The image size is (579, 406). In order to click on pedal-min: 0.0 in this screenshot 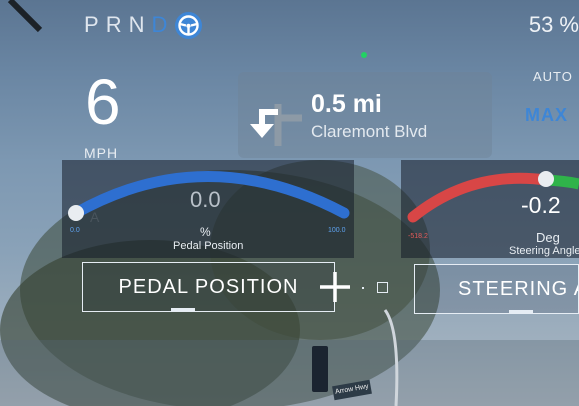, I will do `click(75, 230)`.